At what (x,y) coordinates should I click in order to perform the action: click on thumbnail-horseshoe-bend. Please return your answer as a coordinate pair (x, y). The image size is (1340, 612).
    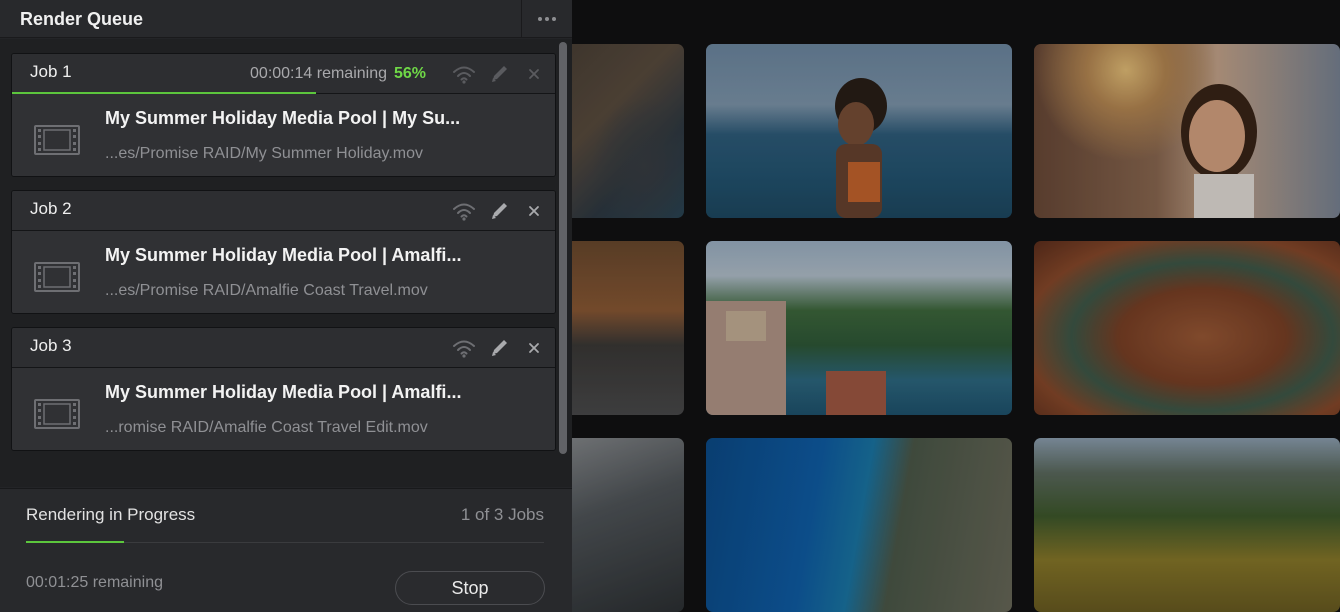
    Looking at the image, I should click on (1187, 328).